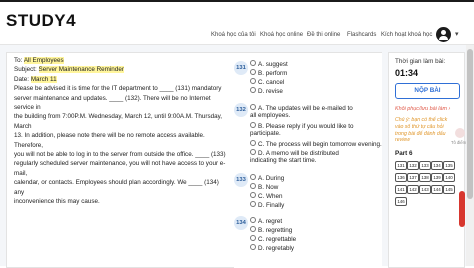 The height and width of the screenshot is (268, 474). What do you see at coordinates (425, 165) in the screenshot?
I see `question-nav-button: 133` at bounding box center [425, 165].